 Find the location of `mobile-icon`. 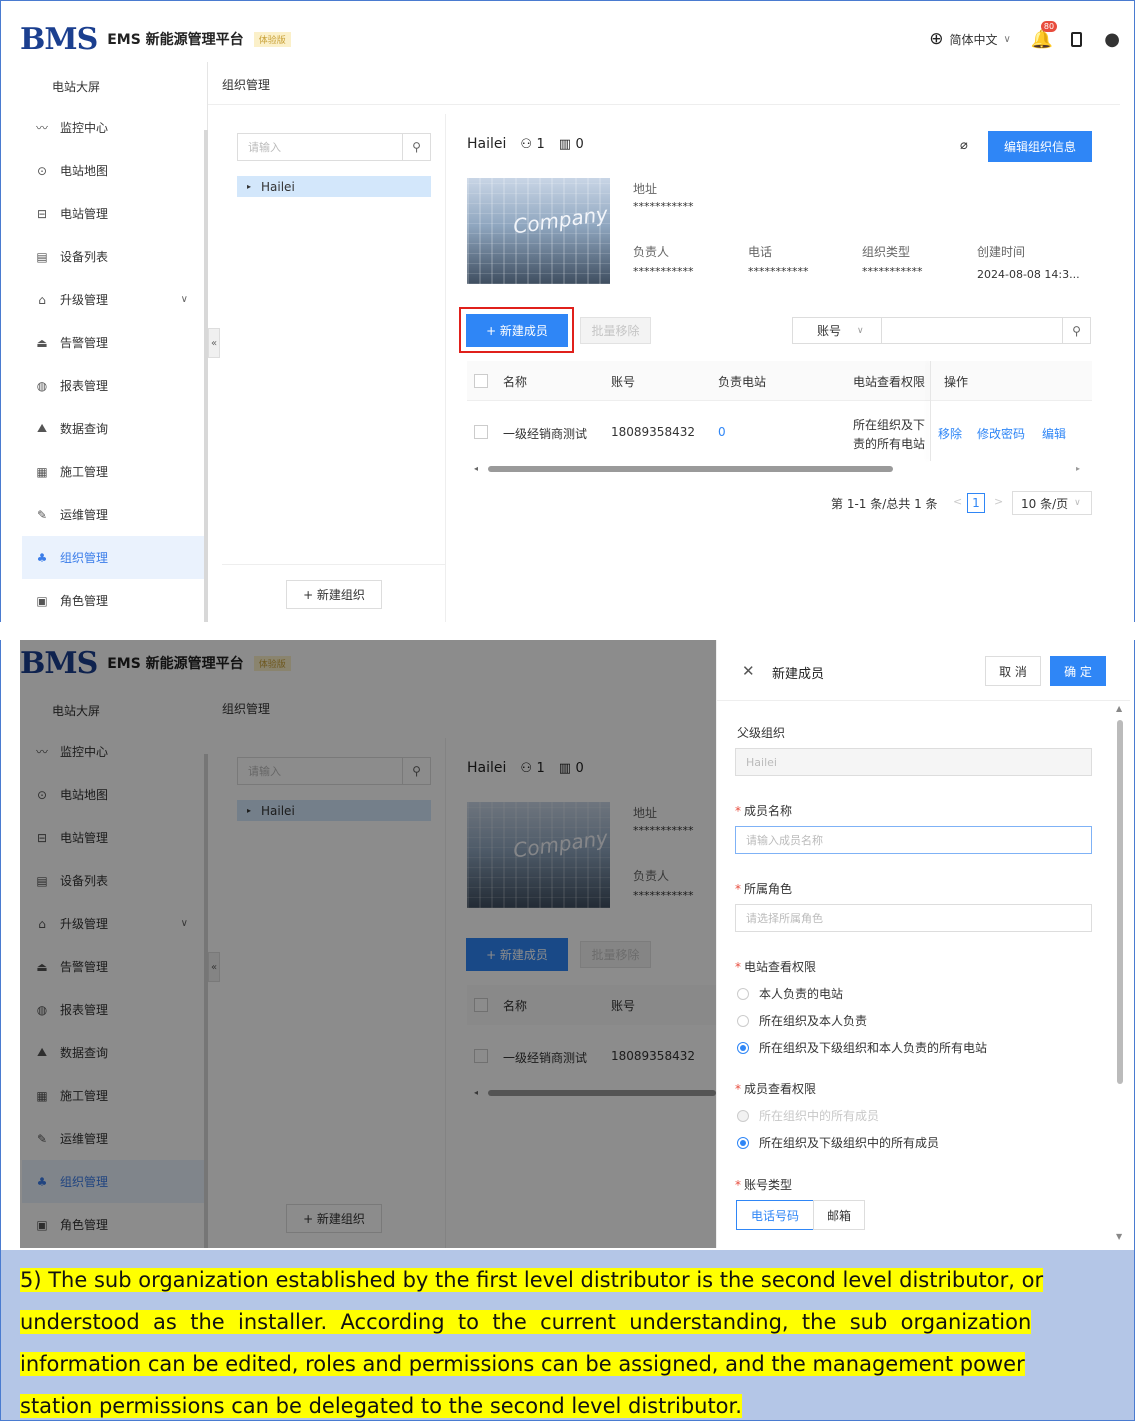

mobile-icon is located at coordinates (1077, 39).